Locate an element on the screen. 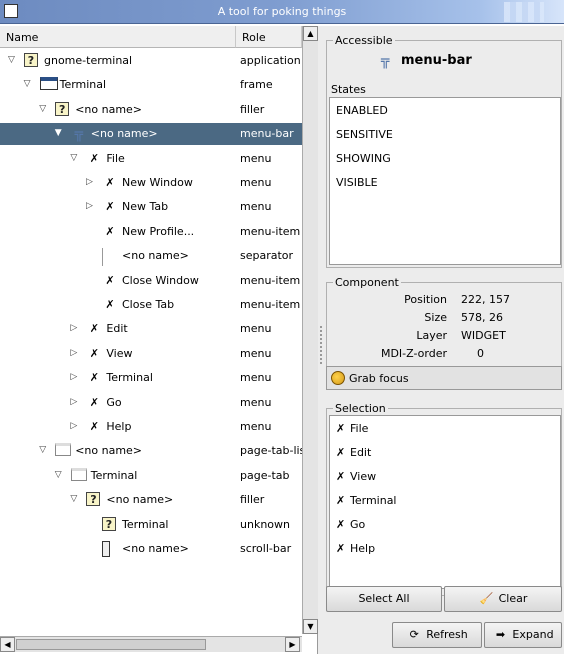 This screenshot has height=654, width=564. tree-row: <no name> scroll-bar is located at coordinates (151, 549).